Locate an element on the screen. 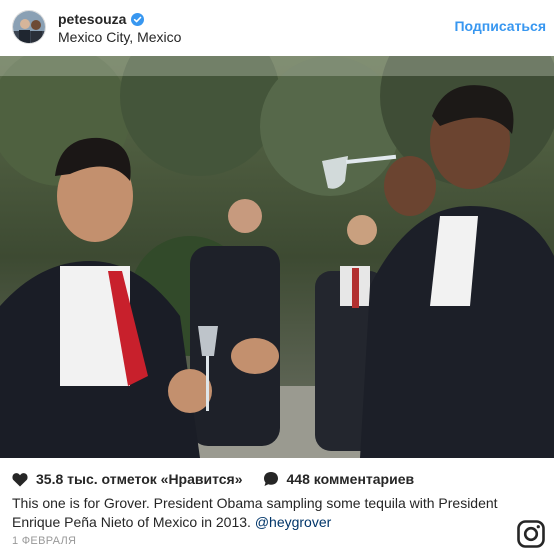 The width and height of the screenshot is (554, 550). comment-bubble-icon is located at coordinates (271, 479).